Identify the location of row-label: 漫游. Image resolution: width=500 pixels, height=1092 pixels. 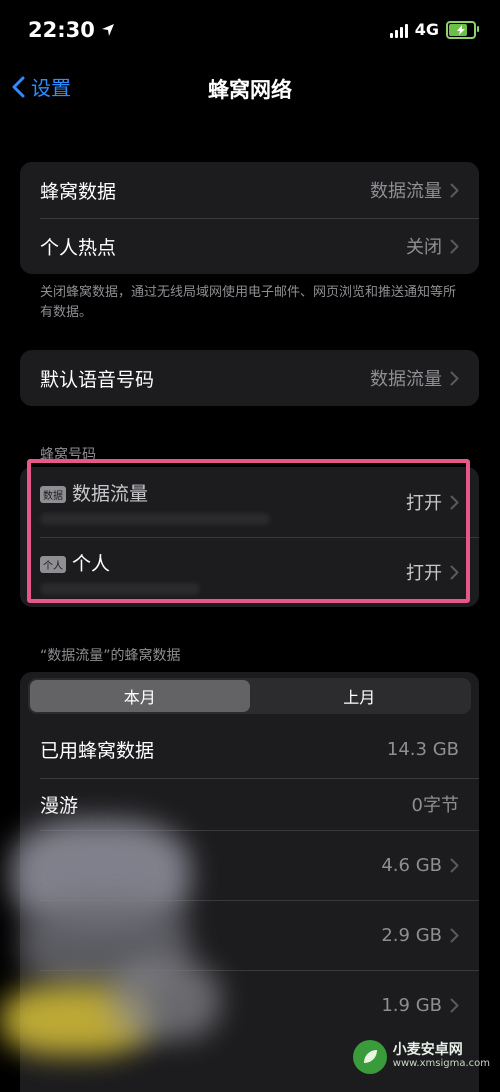
(59, 805).